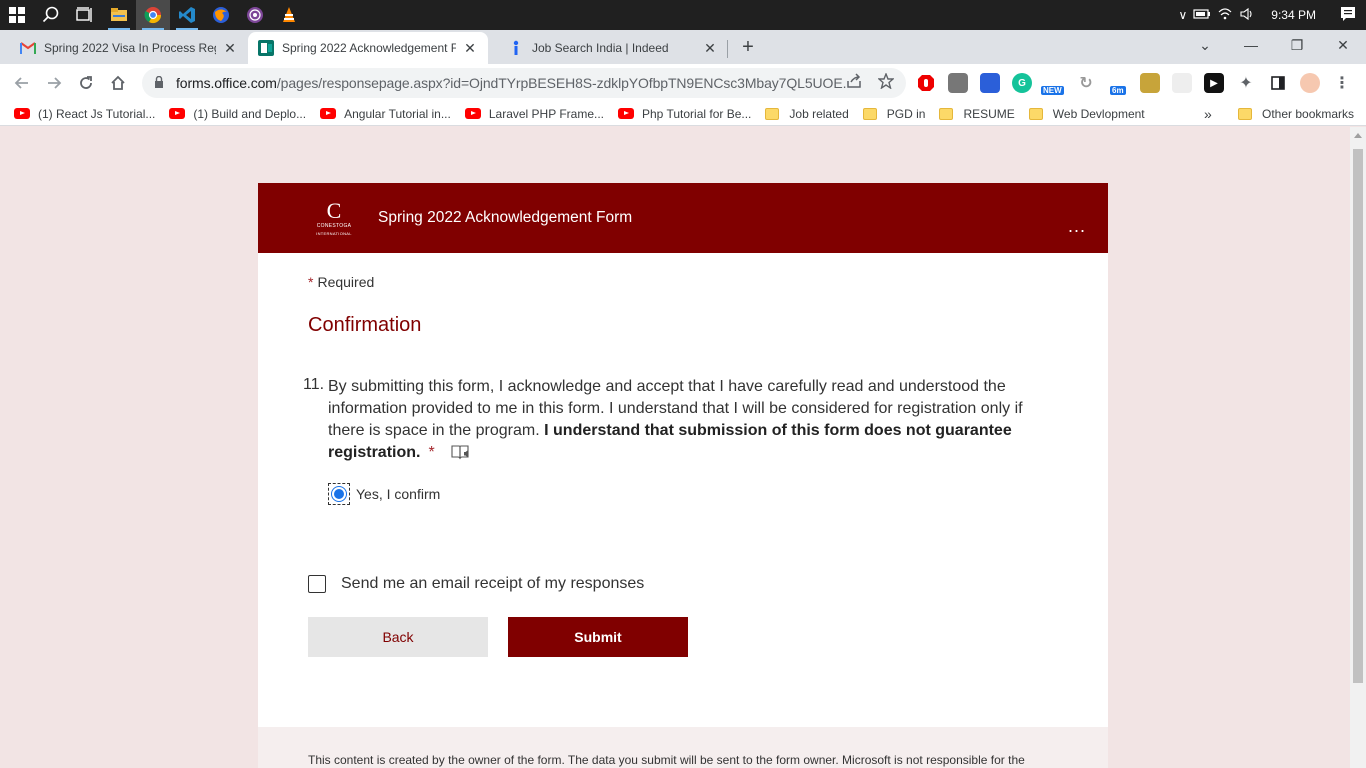 The height and width of the screenshot is (768, 1366). Describe the element at coordinates (1150, 83) in the screenshot. I see `plant-extension-icon` at that location.